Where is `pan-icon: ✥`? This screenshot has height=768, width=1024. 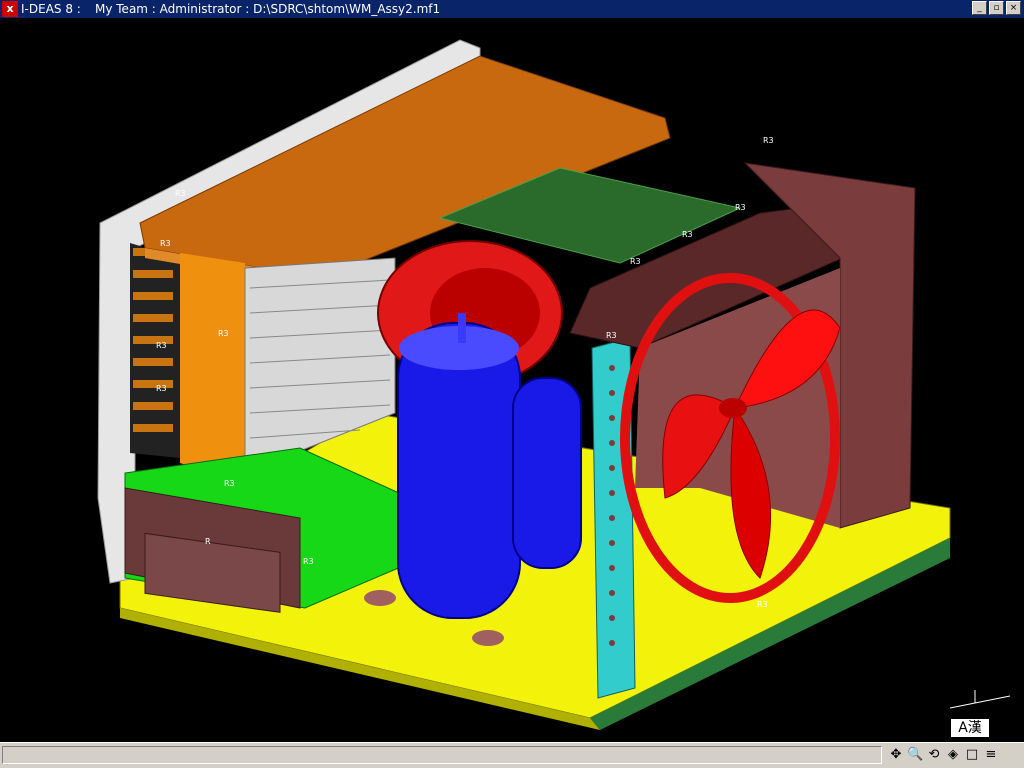 pan-icon: ✥ is located at coordinates (896, 755).